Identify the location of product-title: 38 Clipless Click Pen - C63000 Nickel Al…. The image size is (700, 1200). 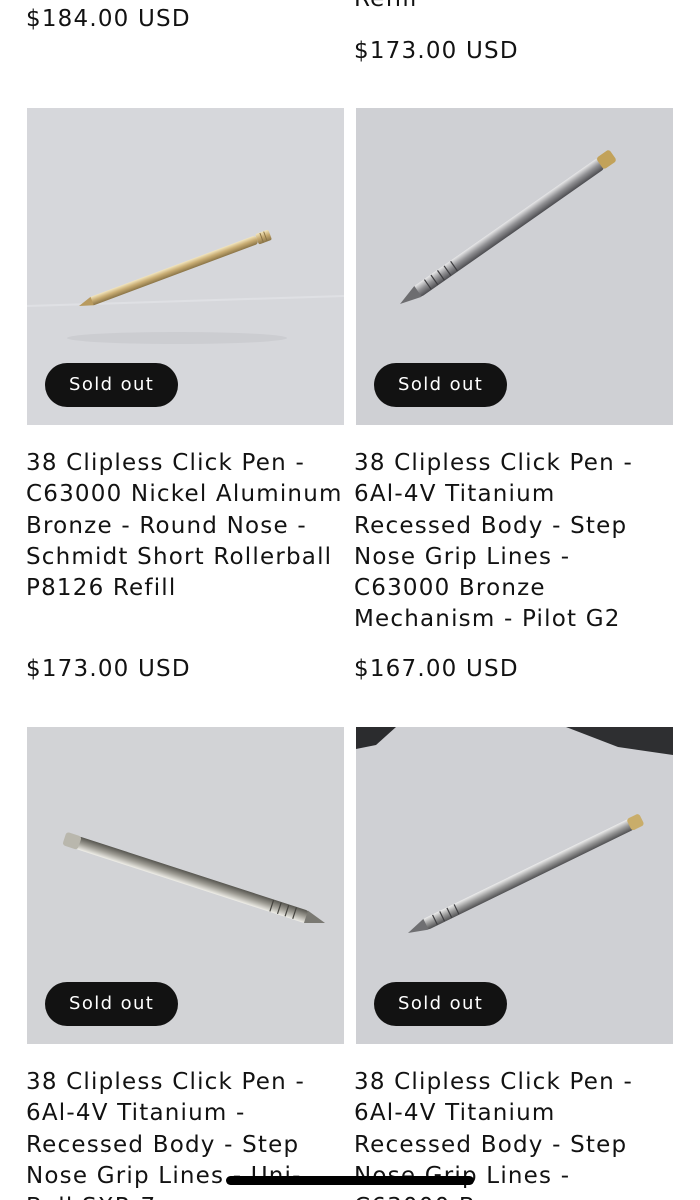
(186, 526).